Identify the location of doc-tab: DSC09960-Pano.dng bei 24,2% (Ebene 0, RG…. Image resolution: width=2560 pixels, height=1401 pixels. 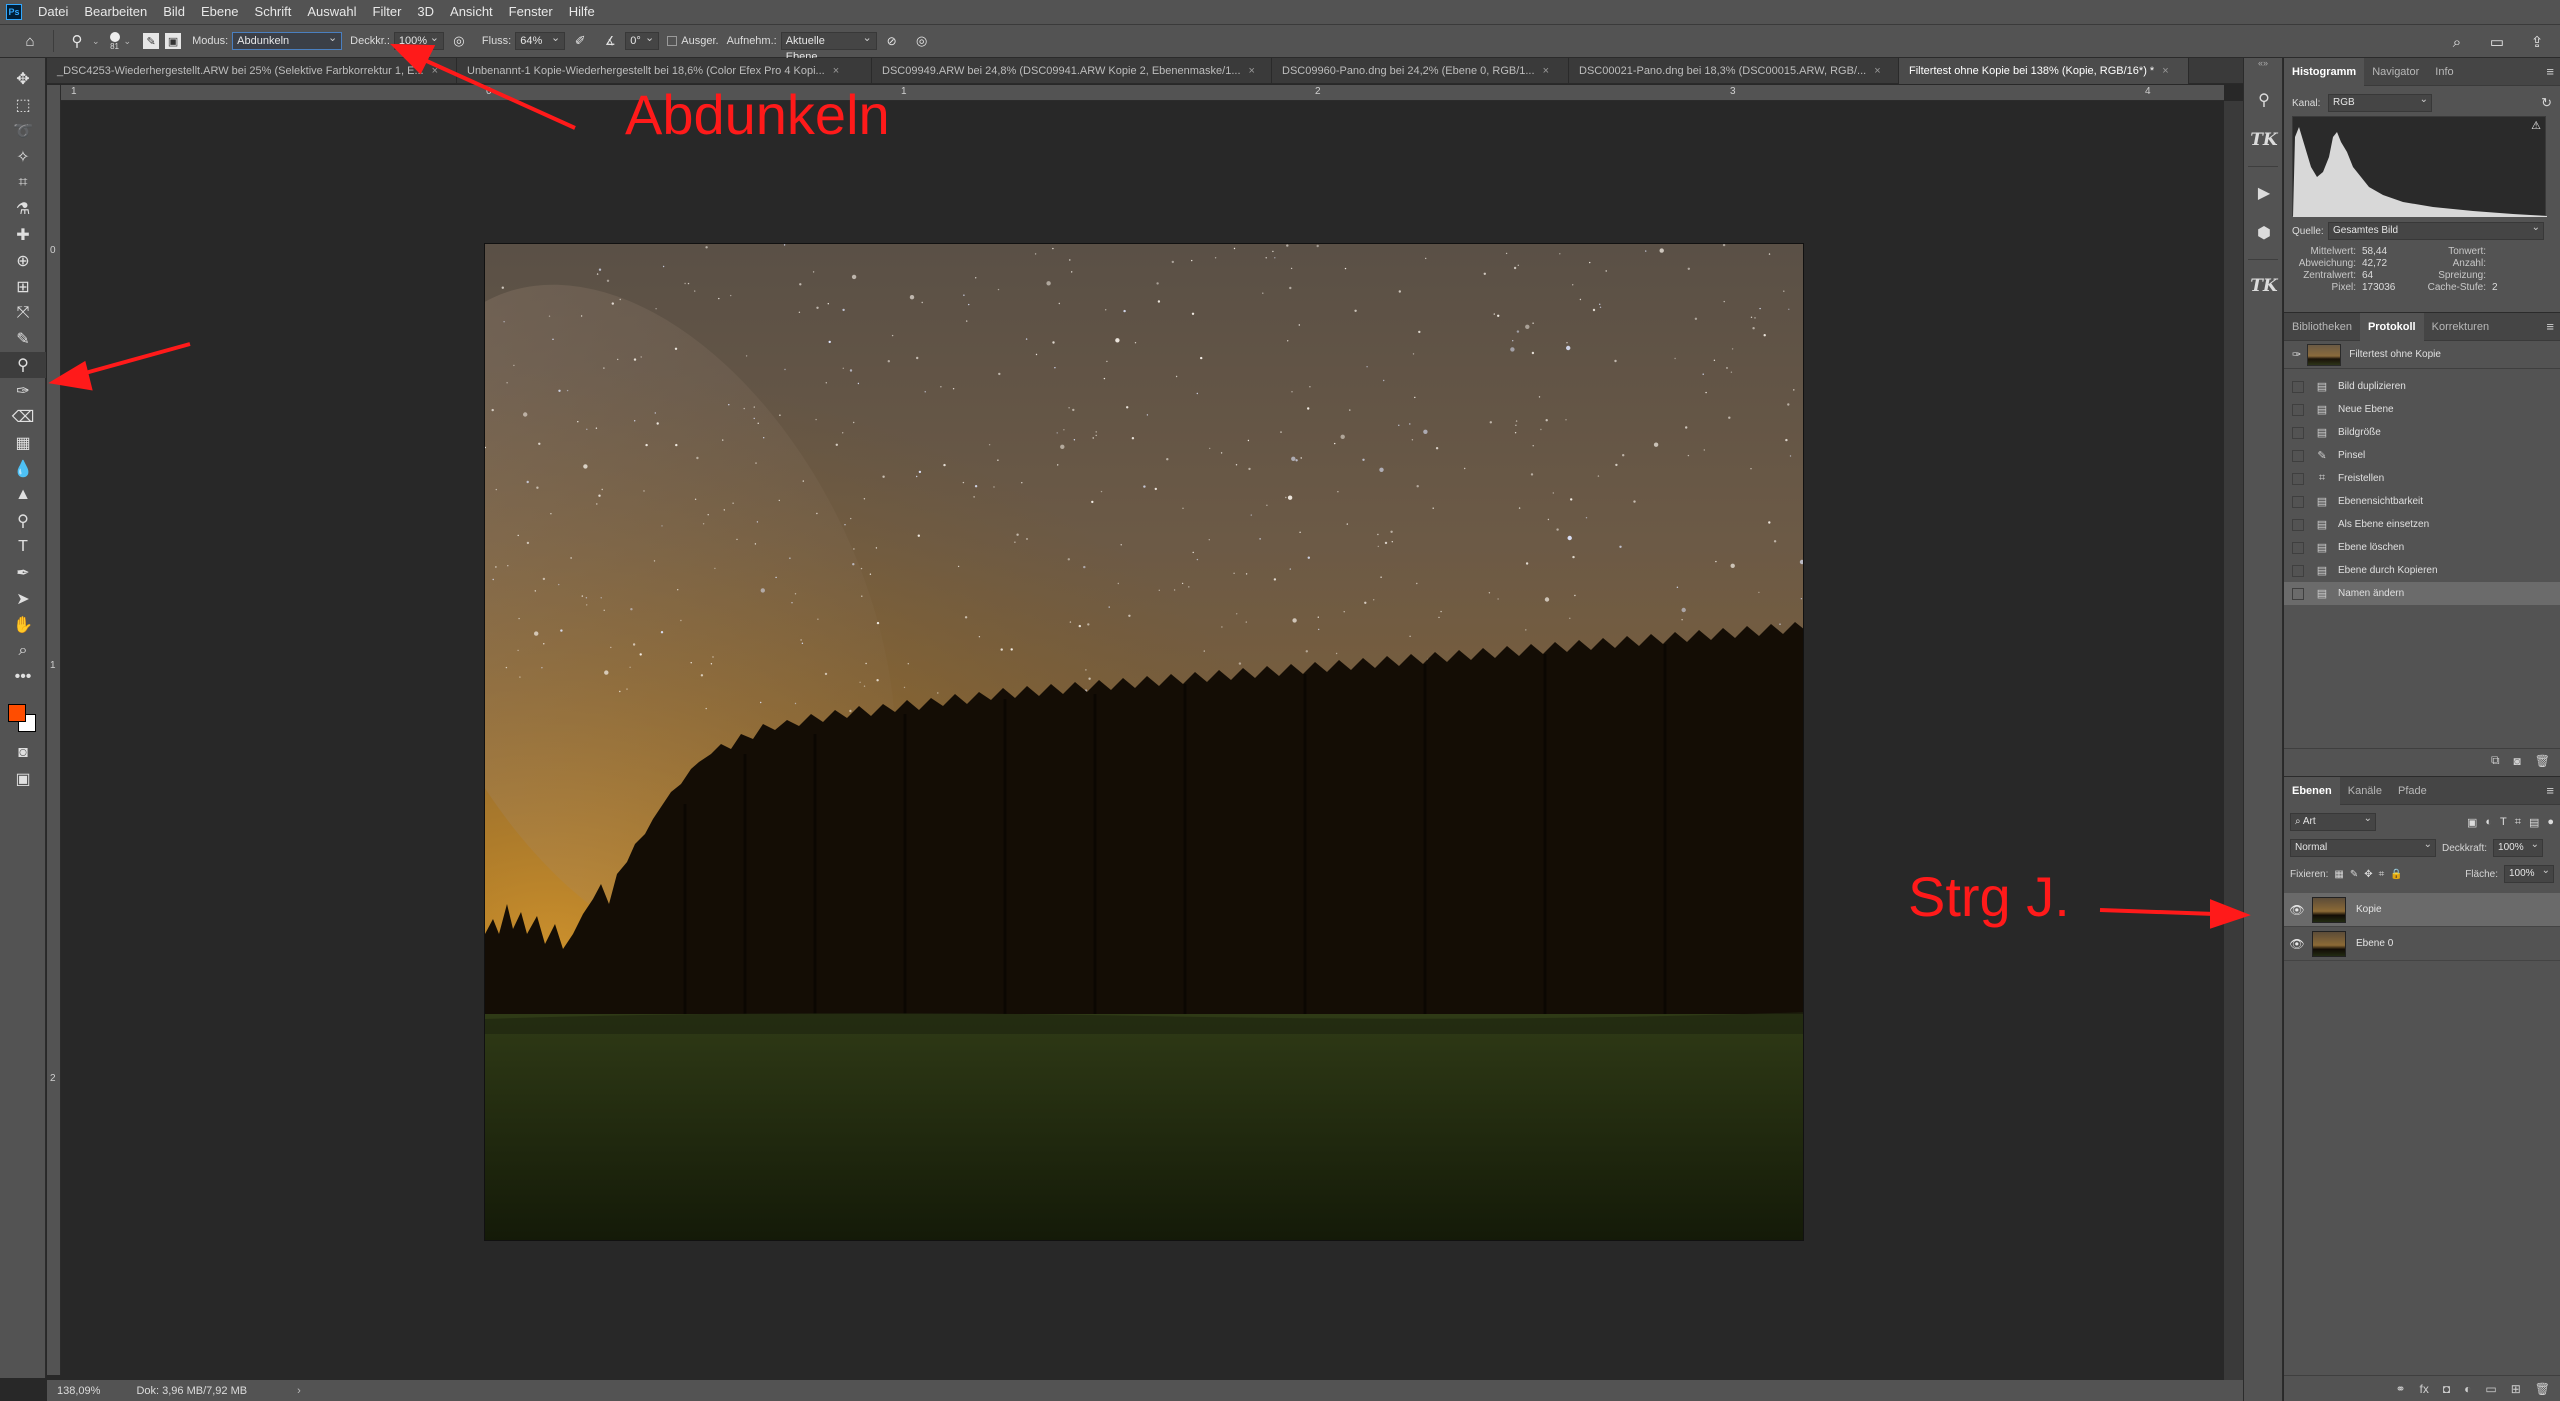
(1420, 71).